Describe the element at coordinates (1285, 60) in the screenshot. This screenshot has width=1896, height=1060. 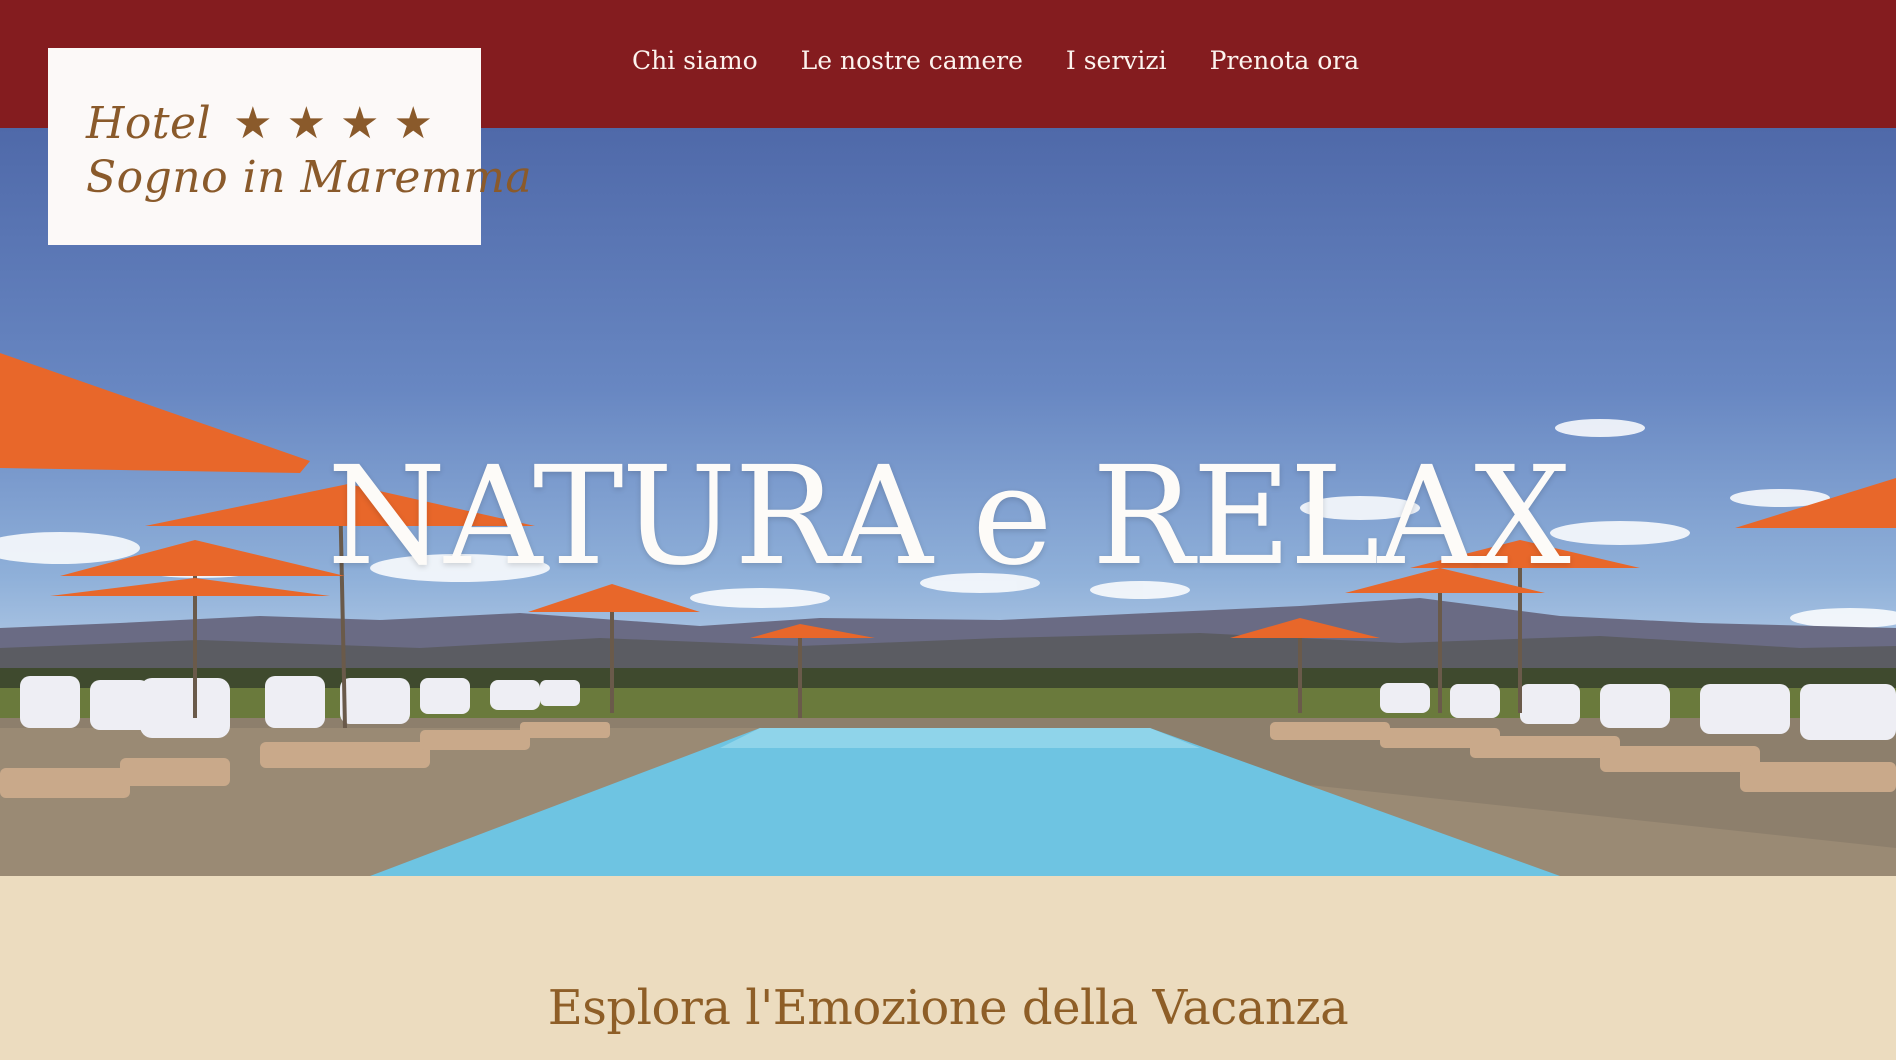
I see `nav-prenota-ora: Prenota ora` at that location.